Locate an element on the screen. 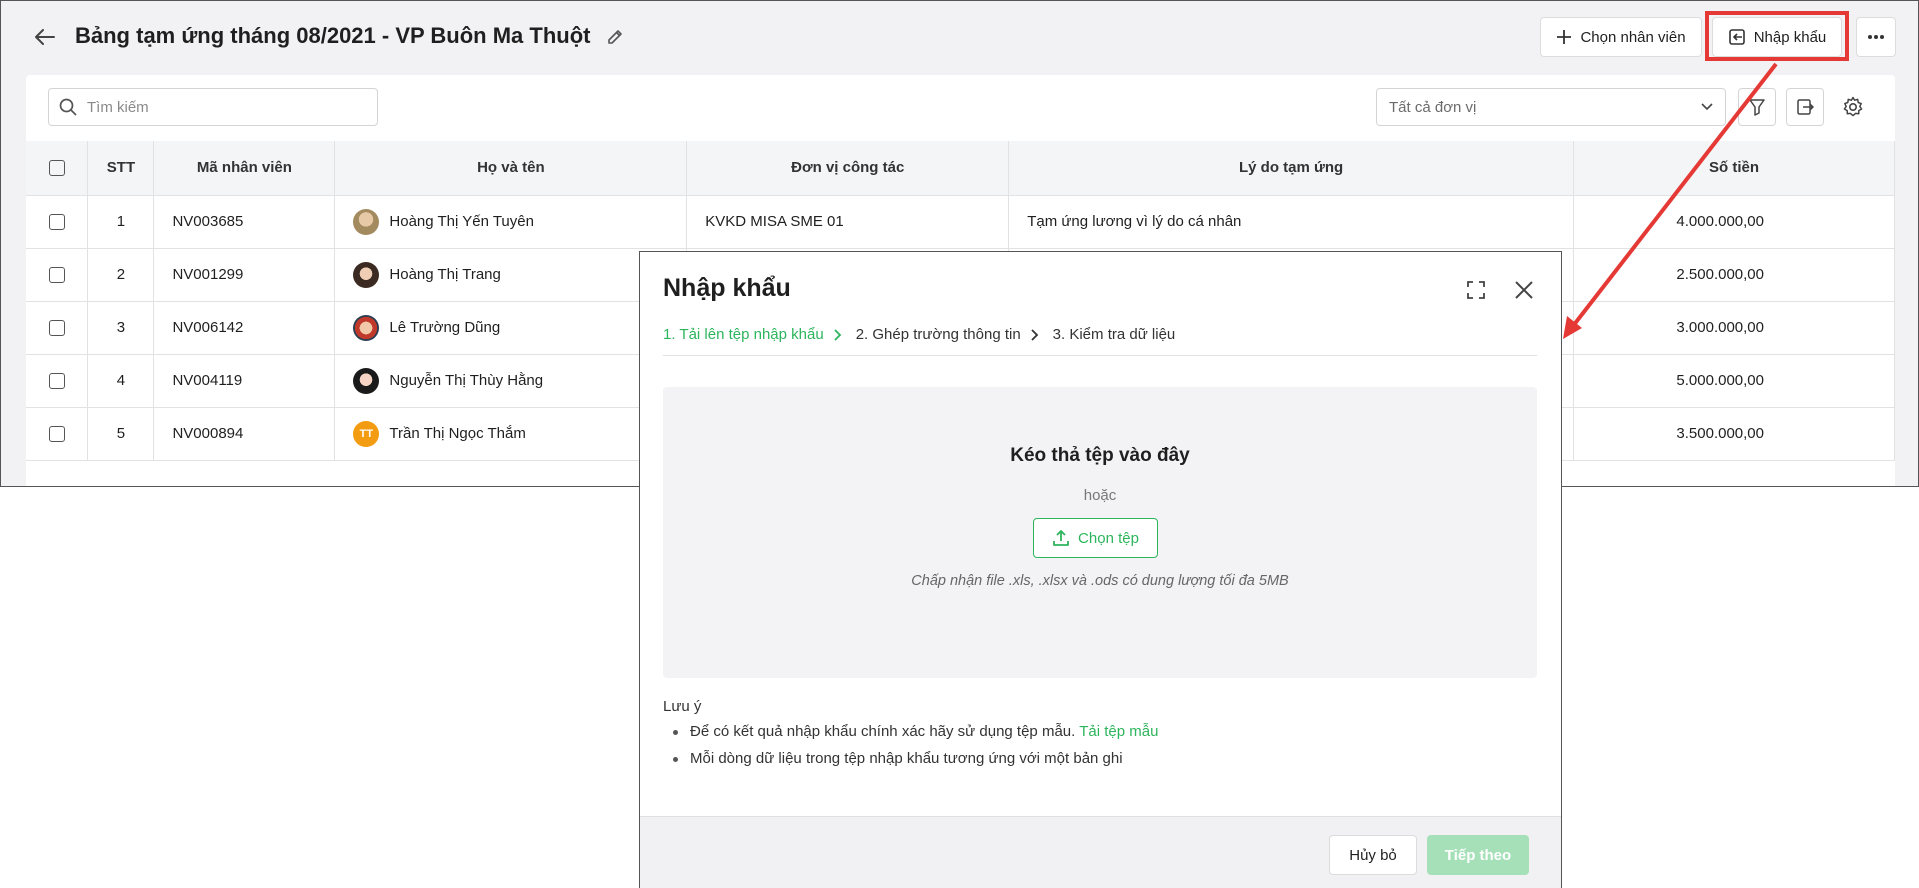 The image size is (1919, 888). dialog-title: Nhập khẩu is located at coordinates (727, 288).